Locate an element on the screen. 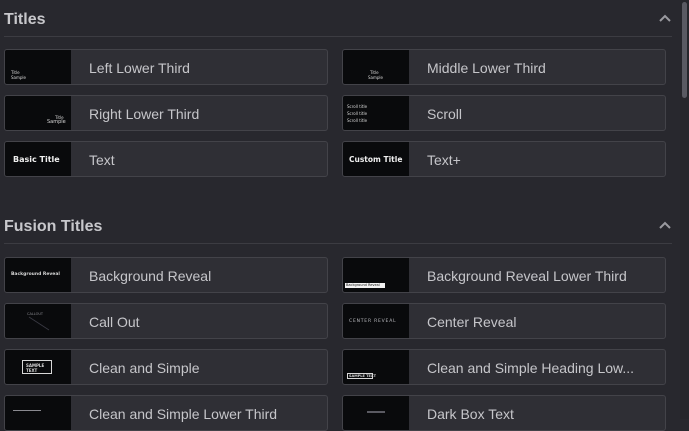 The image size is (689, 431). fusion-item-call-out: CALLOUT Call Out is located at coordinates (166, 321).